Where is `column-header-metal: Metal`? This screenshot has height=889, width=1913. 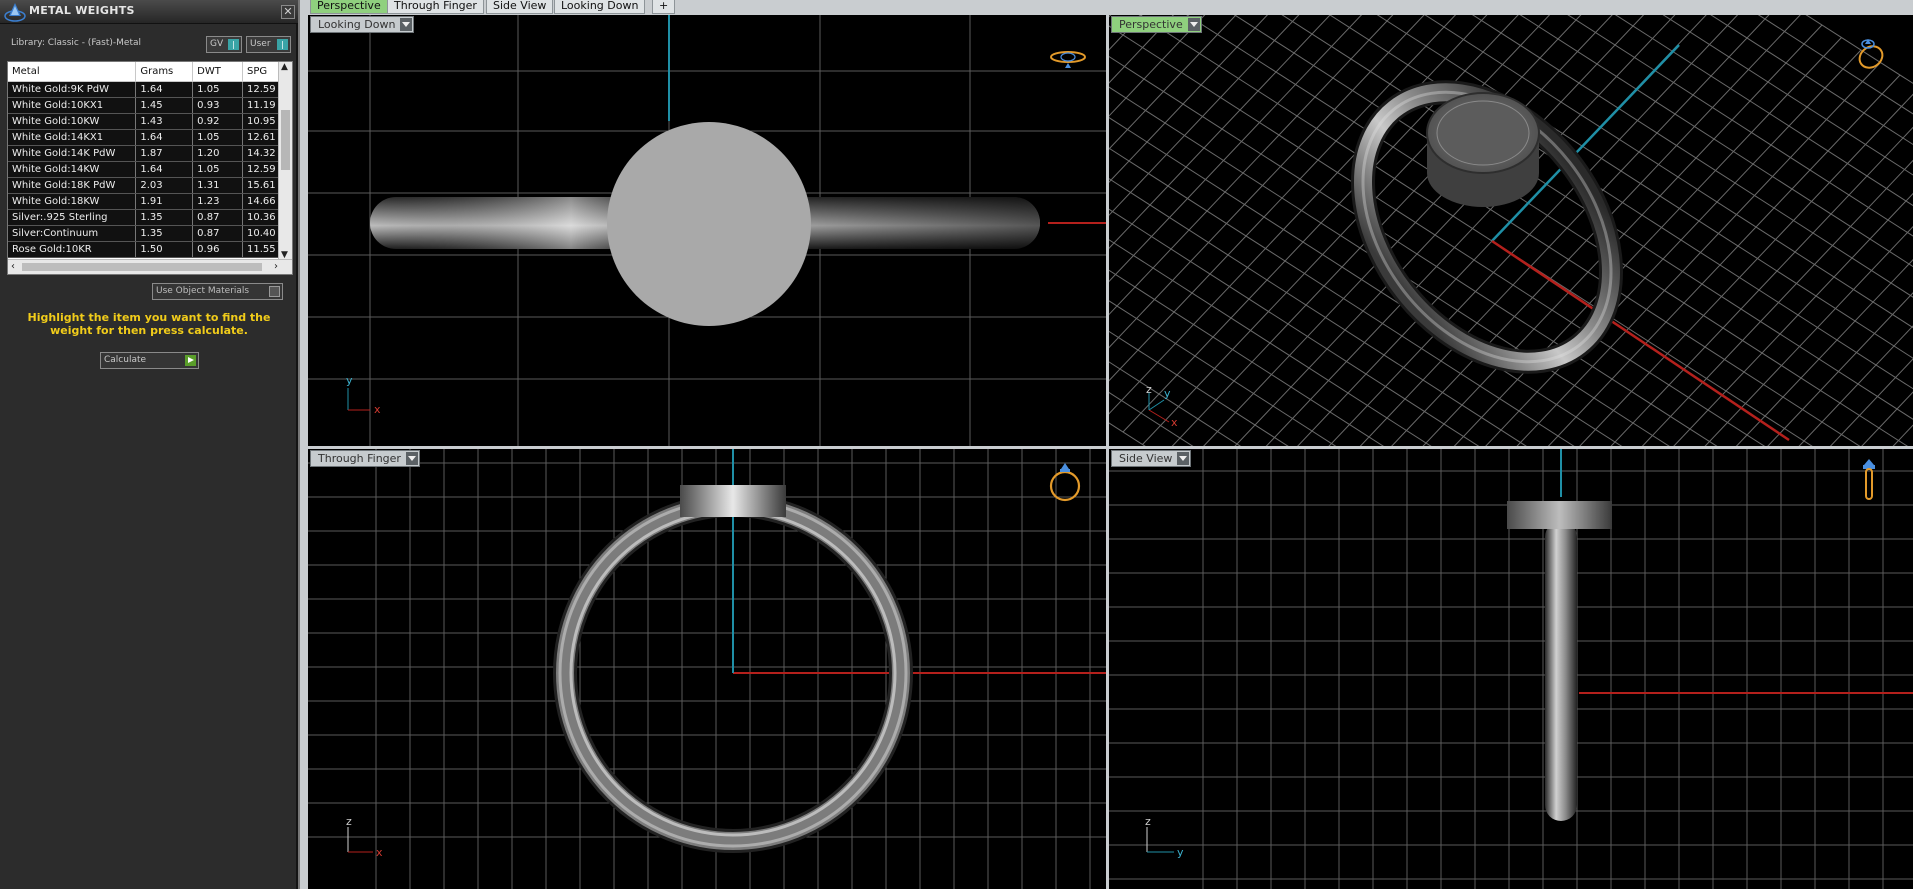 column-header-metal: Metal is located at coordinates (72, 72).